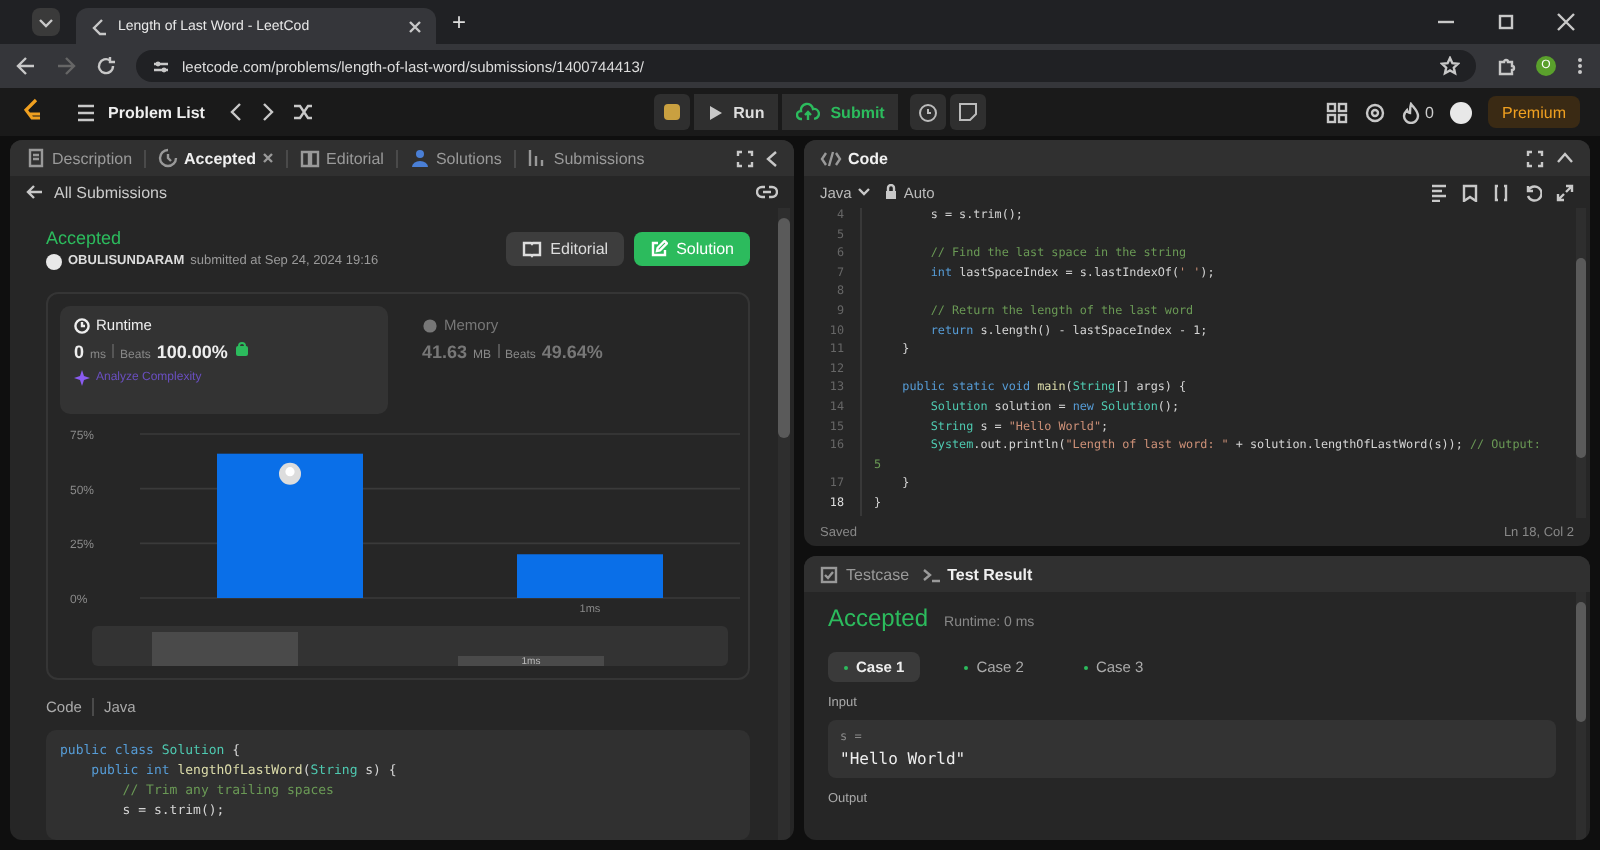 This screenshot has height=850, width=1600. What do you see at coordinates (1533, 192) in the screenshot?
I see `reset-icon` at bounding box center [1533, 192].